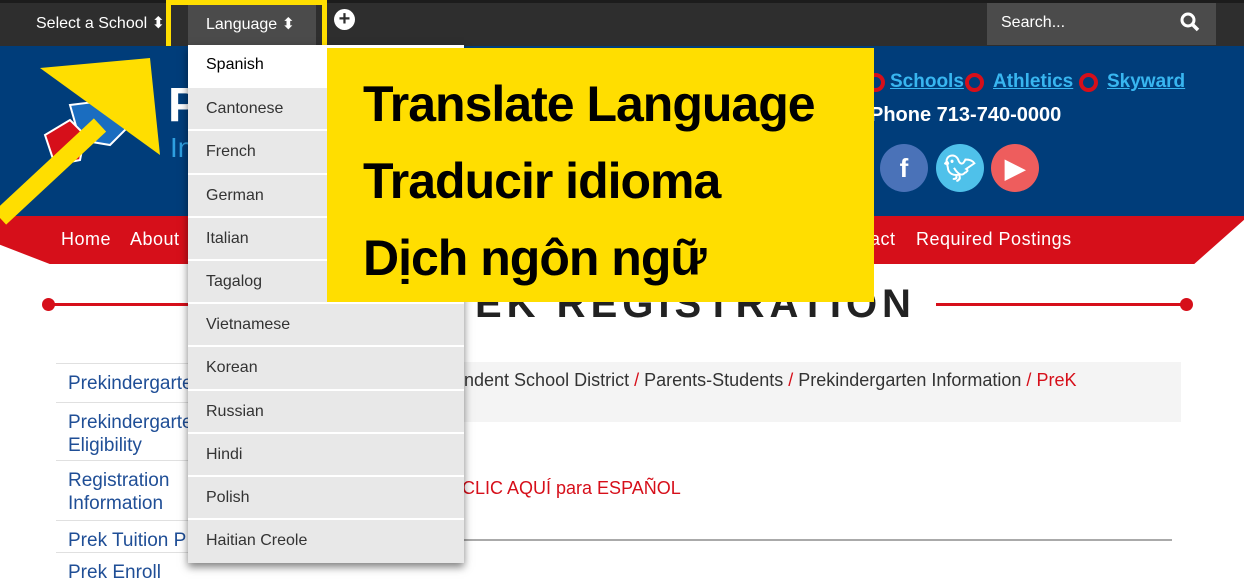 The image size is (1244, 582). I want to click on language-option-haitian-creole: Haitian Creole, so click(326, 541).